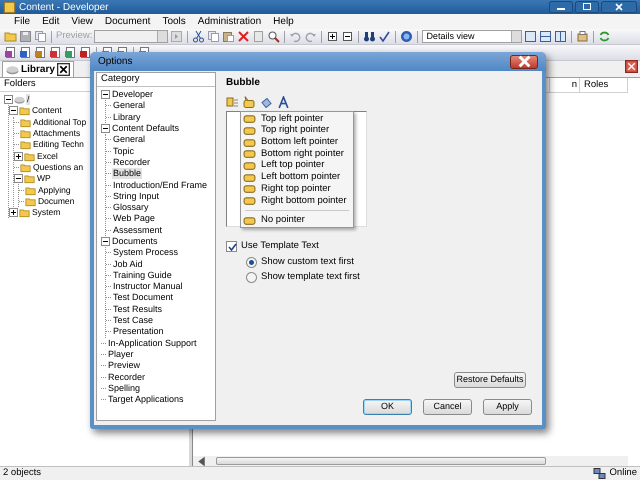 The image size is (640, 480). I want to click on radio-label: Show template text first, so click(310, 277).